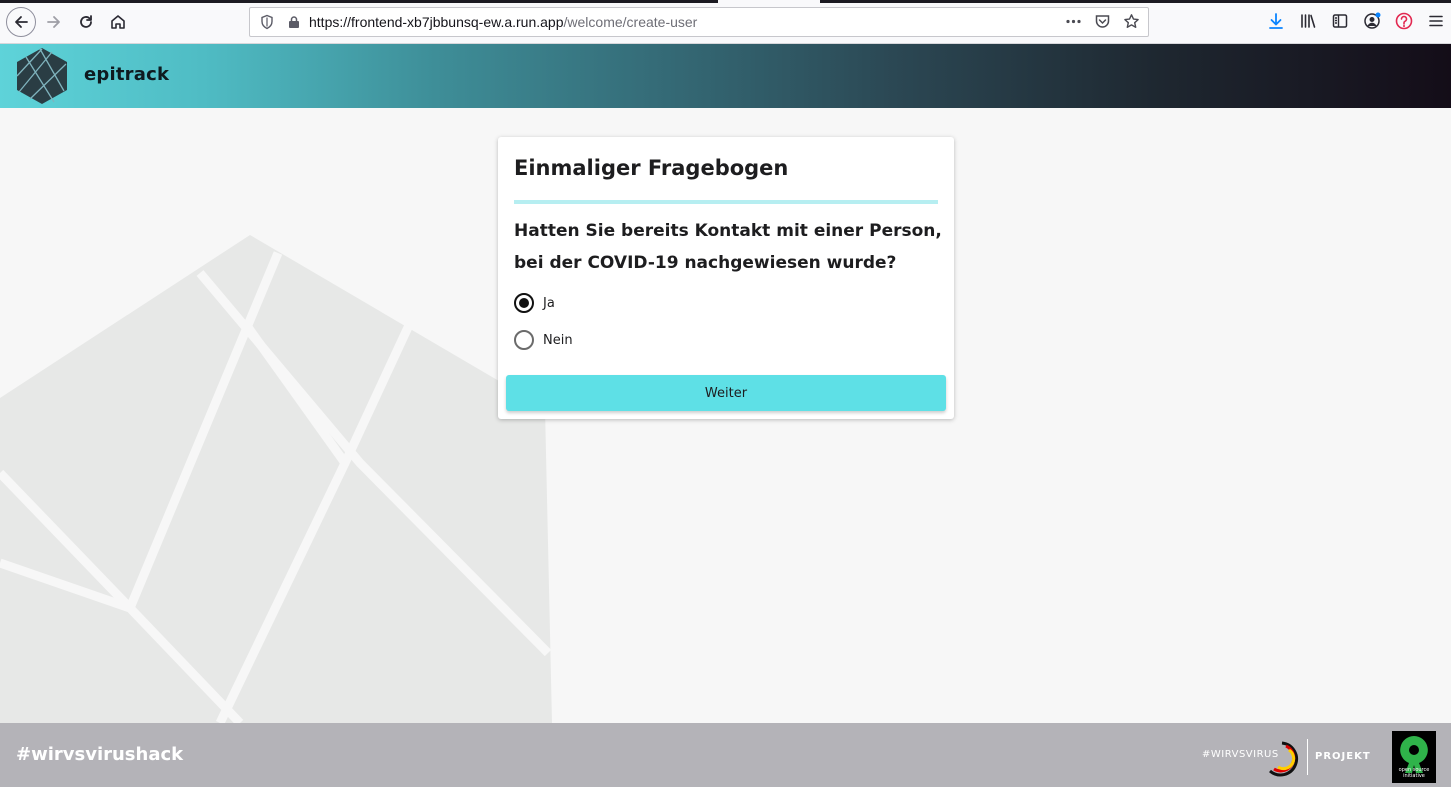 The width and height of the screenshot is (1451, 787). I want to click on menu-icon, so click(1436, 21).